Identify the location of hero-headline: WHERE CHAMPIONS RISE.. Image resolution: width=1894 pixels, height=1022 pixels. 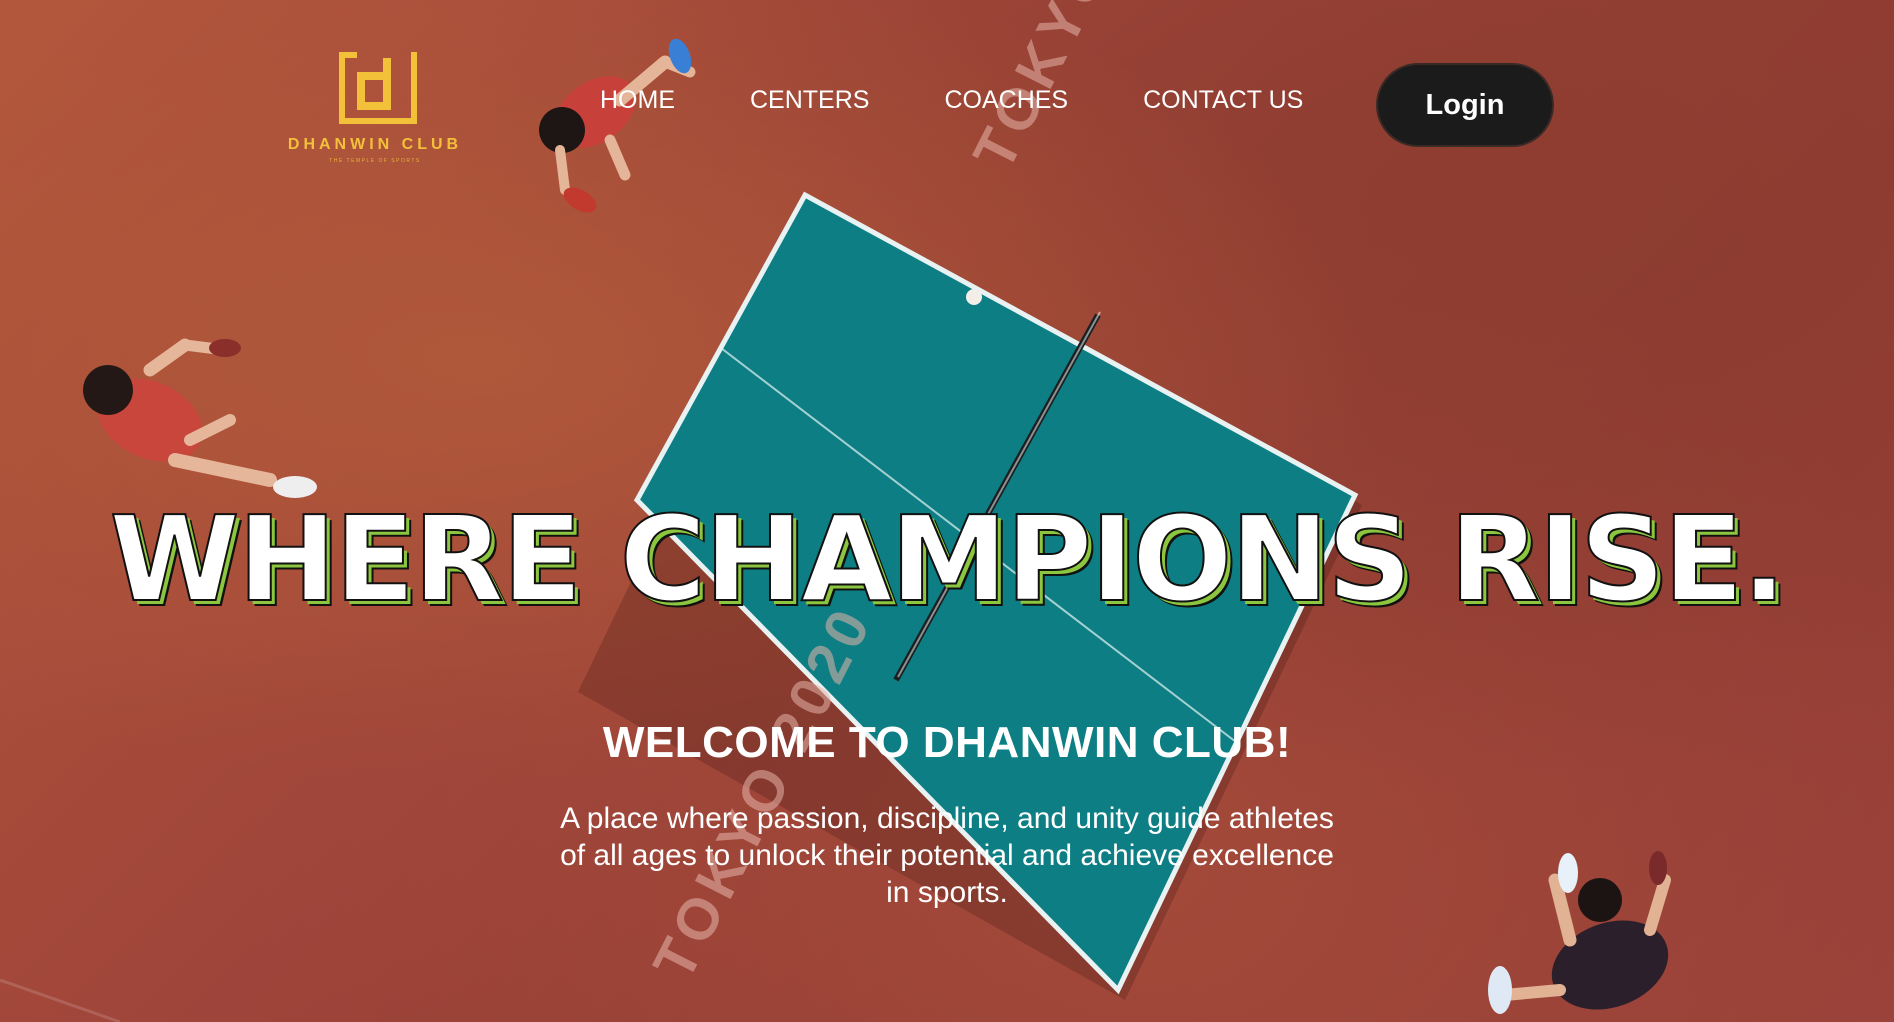
(948, 559).